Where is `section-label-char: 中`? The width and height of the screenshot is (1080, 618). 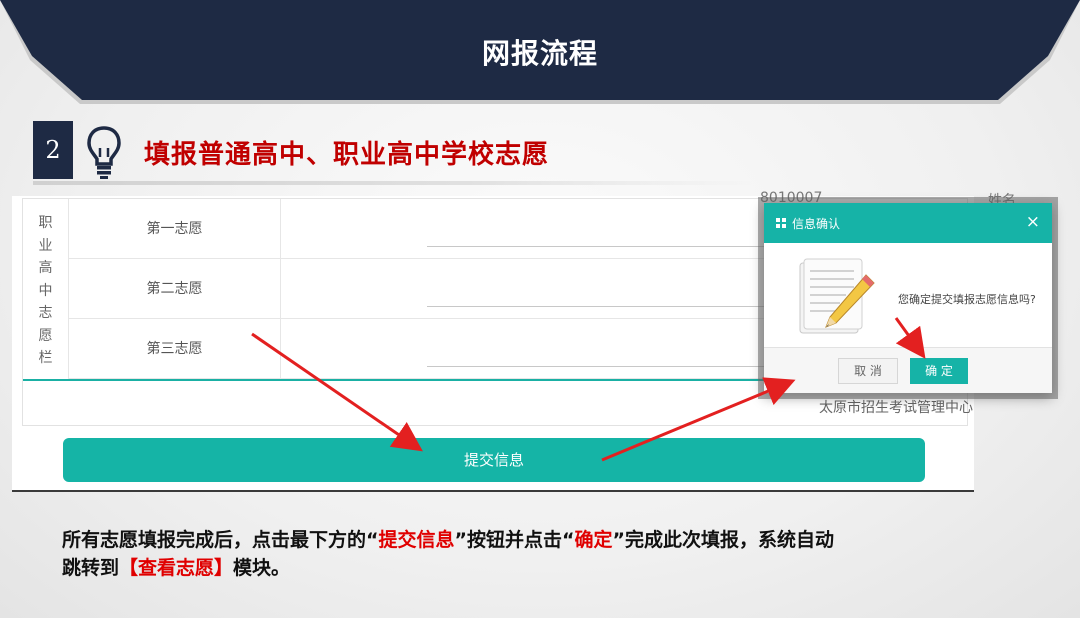
section-label-char: 中 is located at coordinates (45, 290).